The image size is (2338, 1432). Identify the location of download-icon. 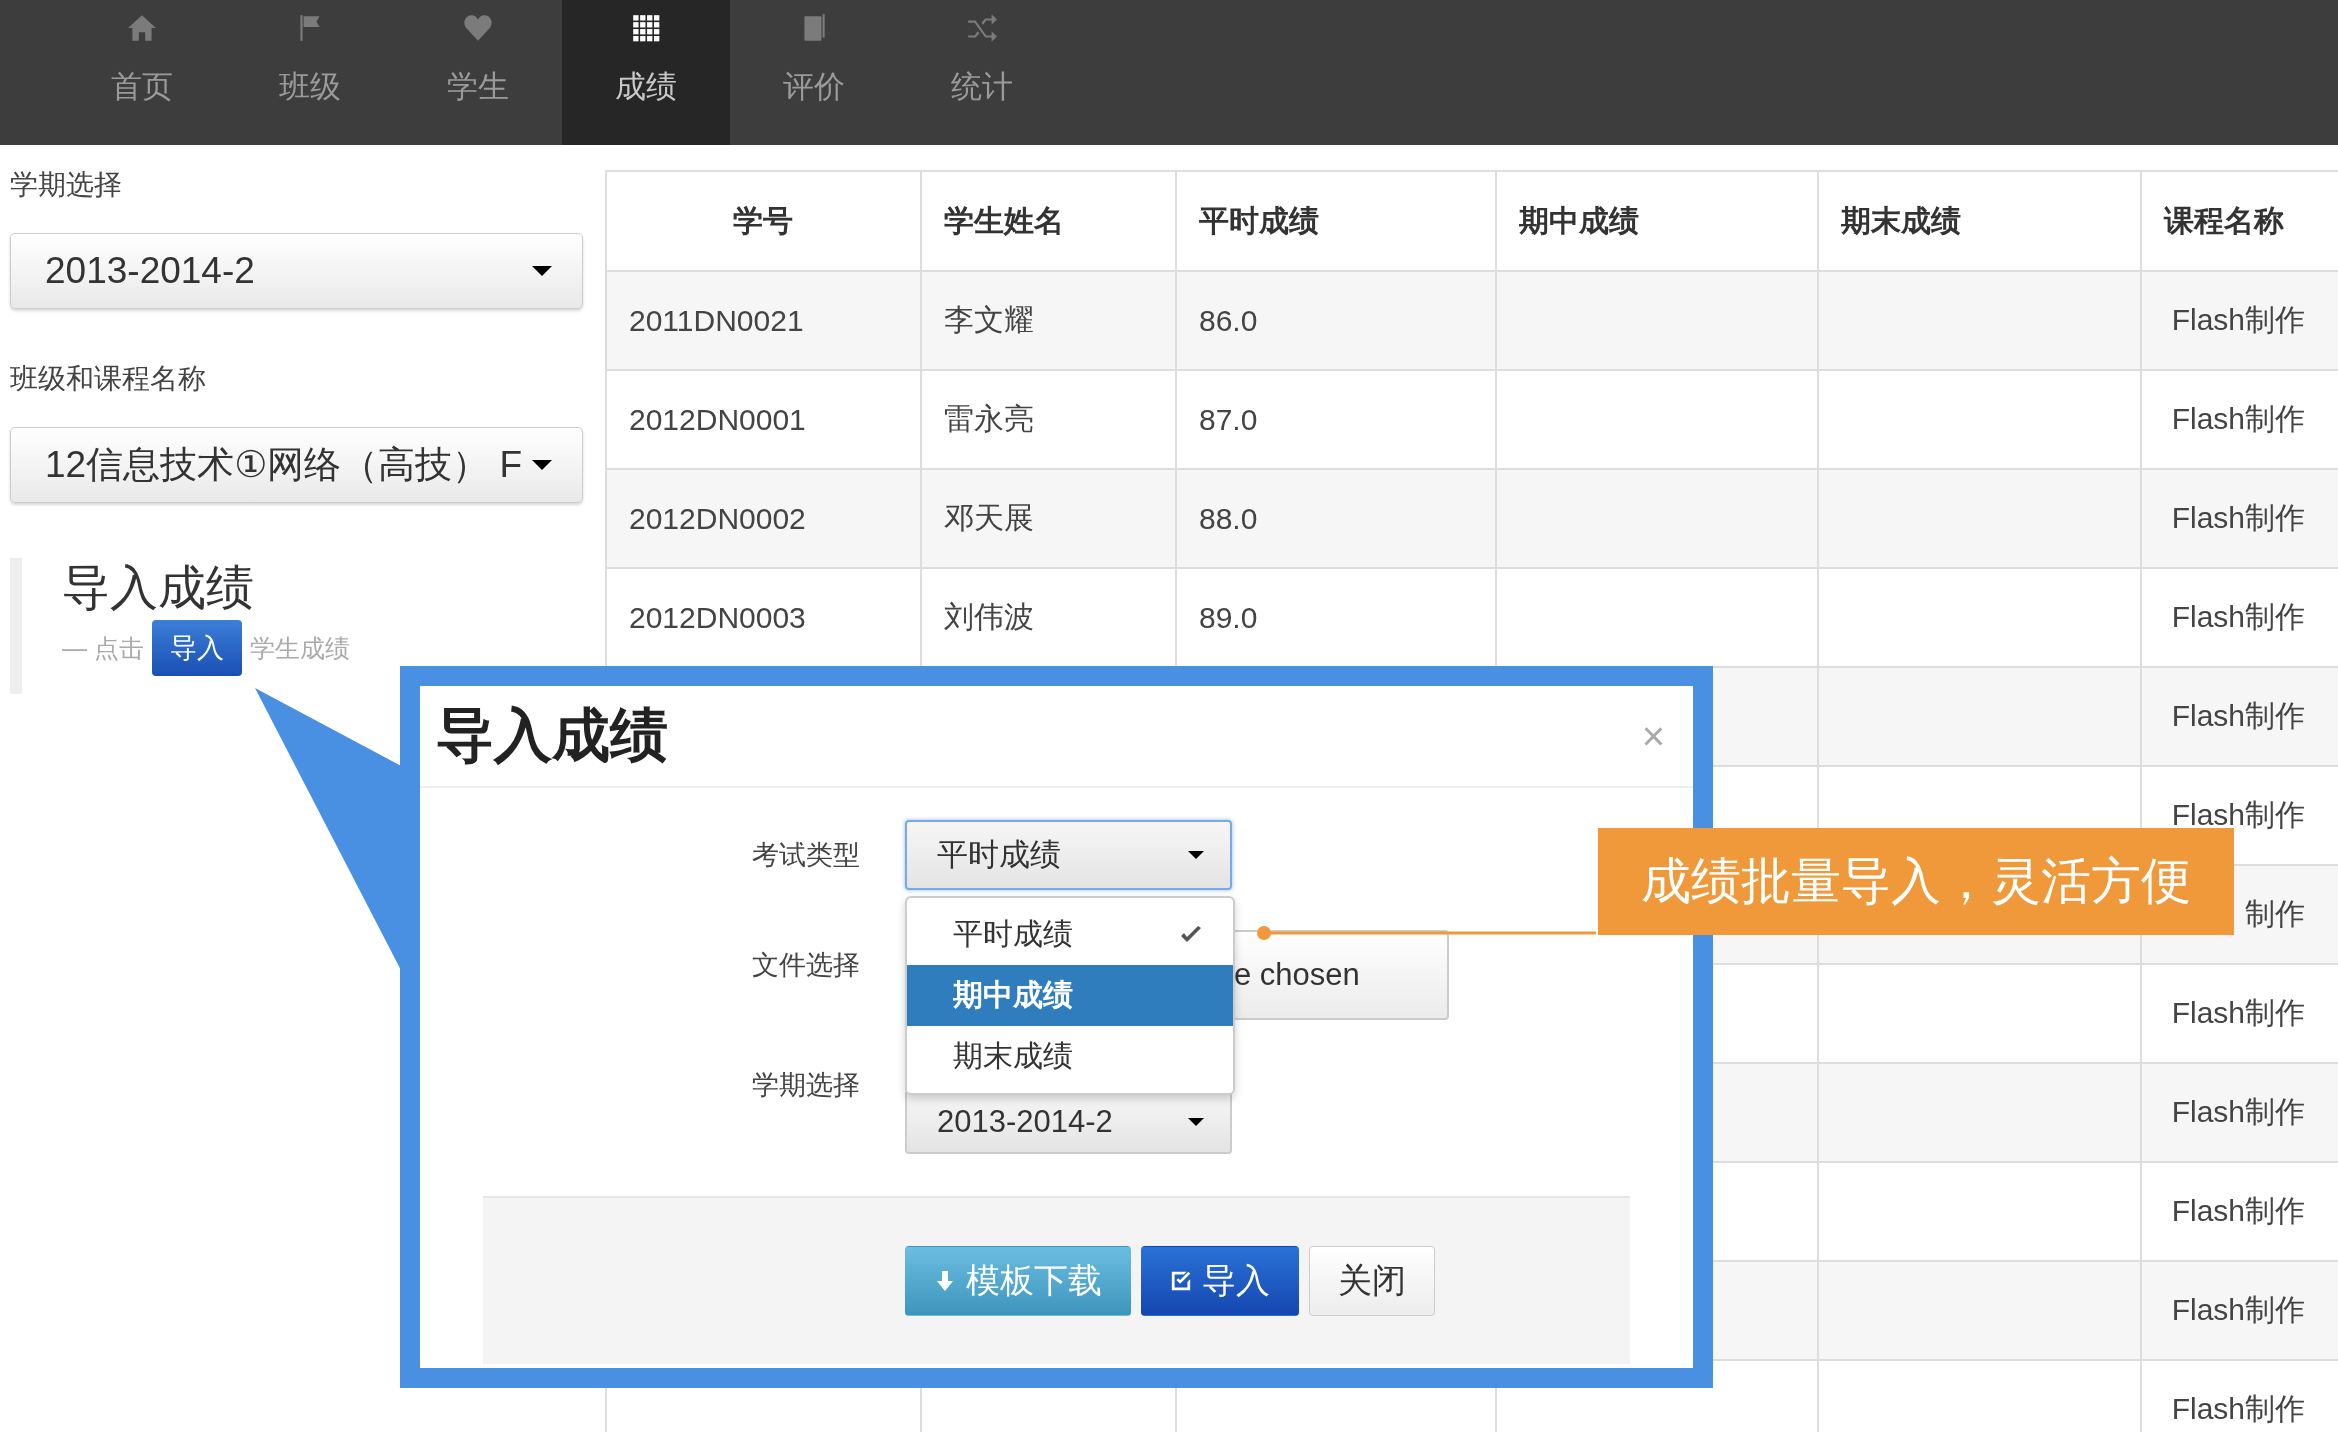
(945, 1281).